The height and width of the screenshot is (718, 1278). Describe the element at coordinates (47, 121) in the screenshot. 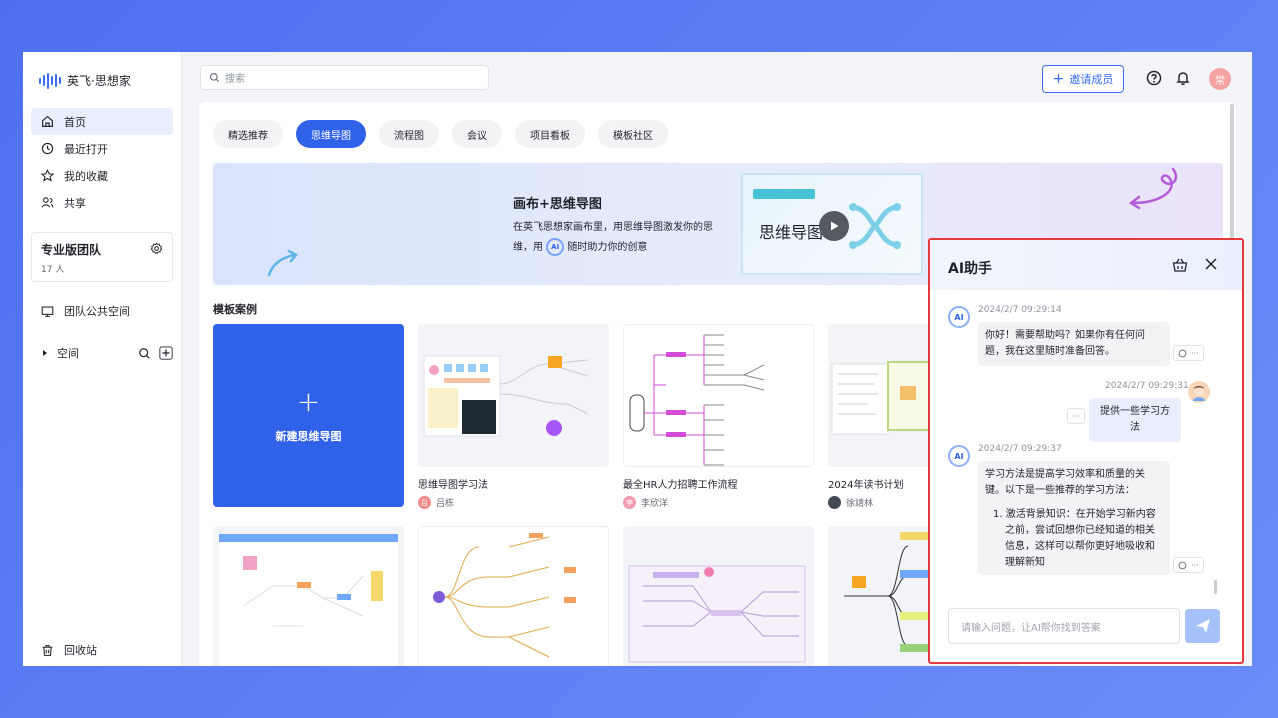

I see `home-icon` at that location.